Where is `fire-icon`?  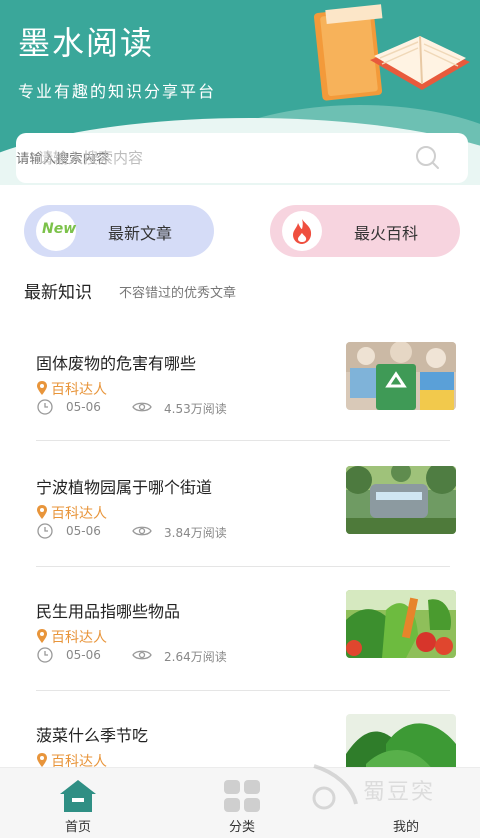 fire-icon is located at coordinates (302, 231).